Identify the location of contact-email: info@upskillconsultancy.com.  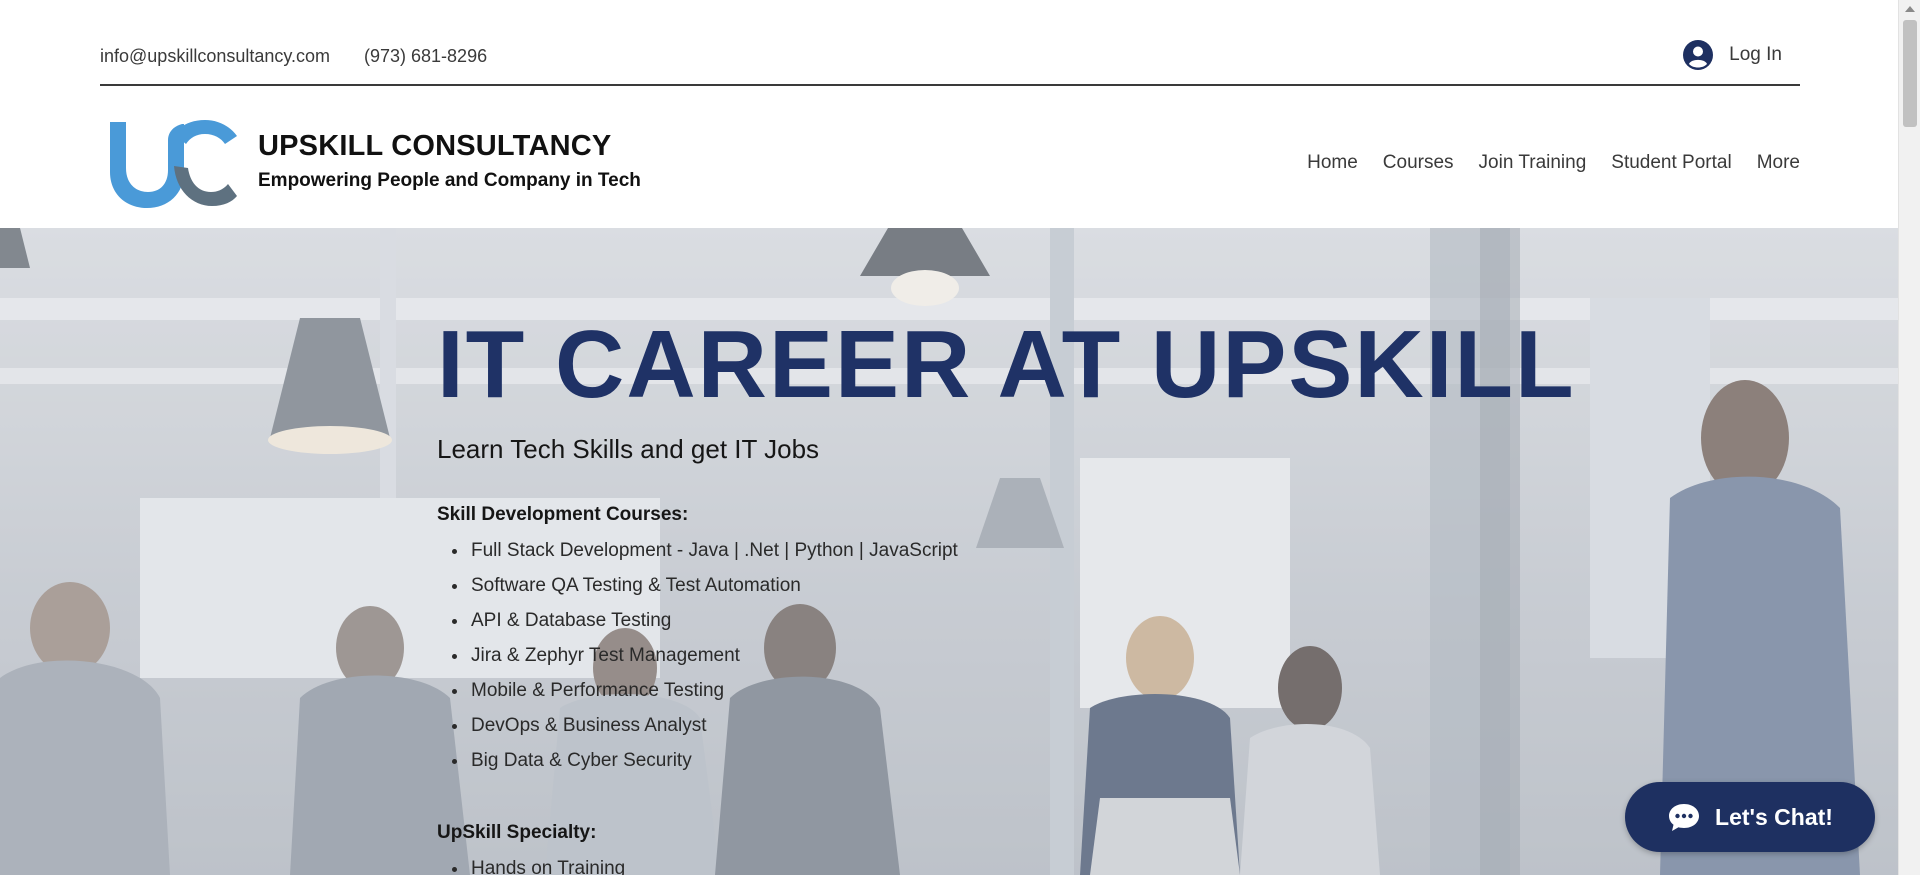
(215, 56).